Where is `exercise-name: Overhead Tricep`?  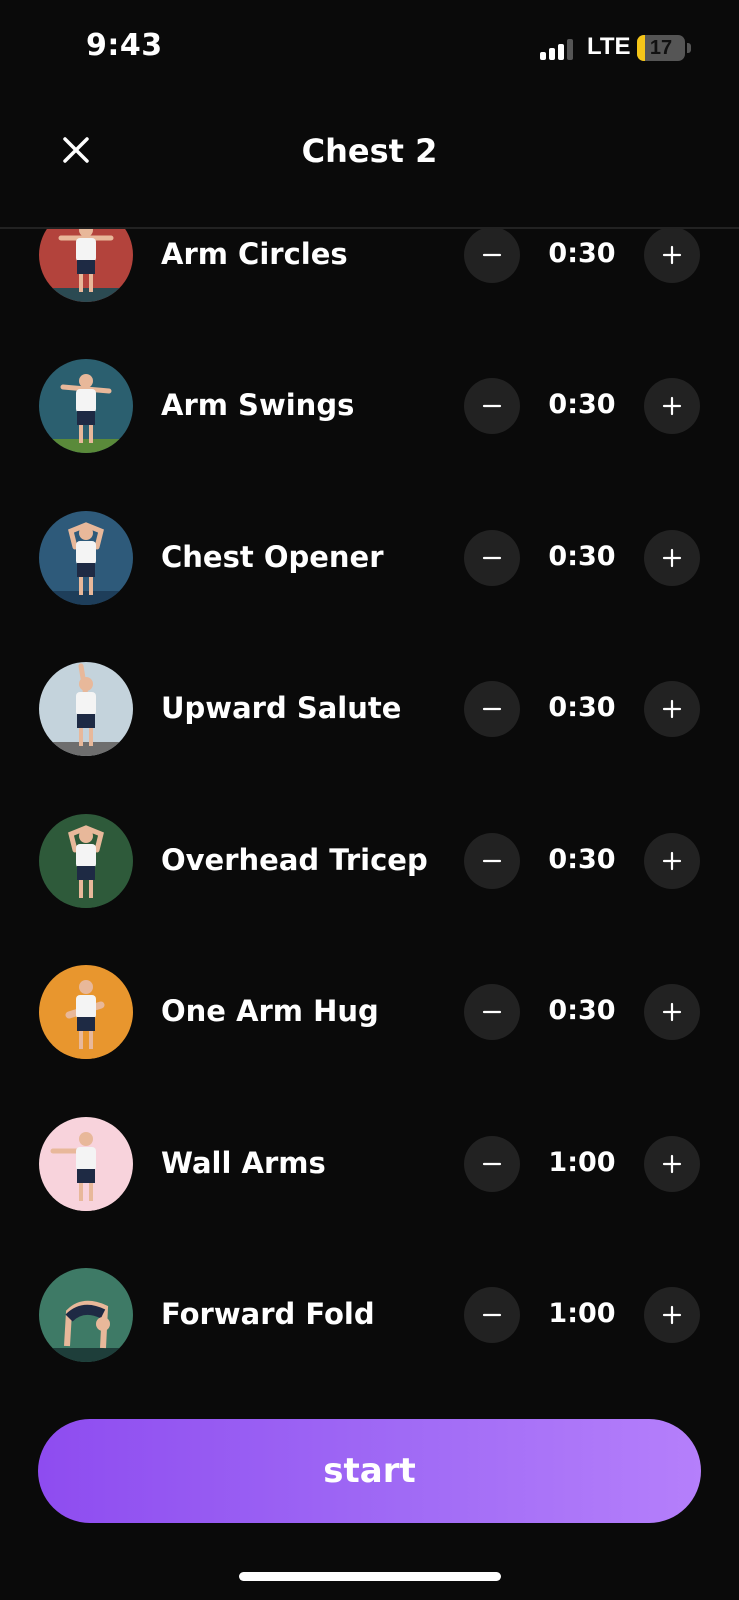 exercise-name: Overhead Tricep is located at coordinates (294, 860).